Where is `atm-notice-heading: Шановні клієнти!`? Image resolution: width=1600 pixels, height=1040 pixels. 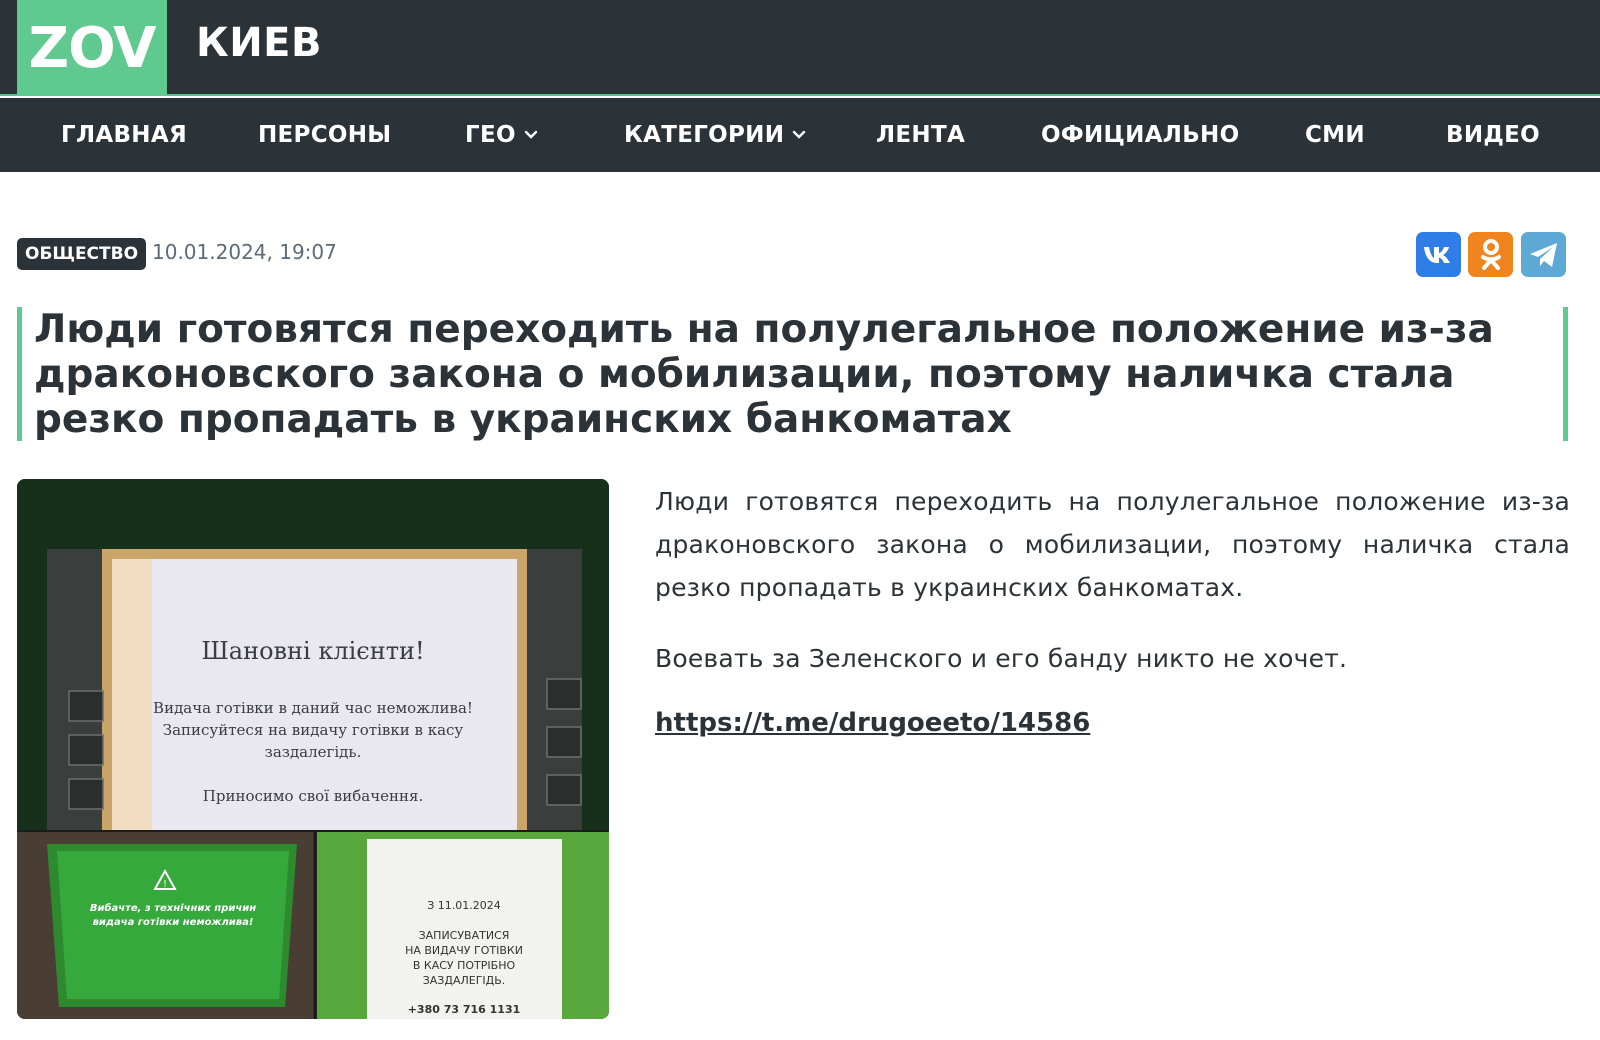
atm-notice-heading: Шановні клієнти! is located at coordinates (312, 651).